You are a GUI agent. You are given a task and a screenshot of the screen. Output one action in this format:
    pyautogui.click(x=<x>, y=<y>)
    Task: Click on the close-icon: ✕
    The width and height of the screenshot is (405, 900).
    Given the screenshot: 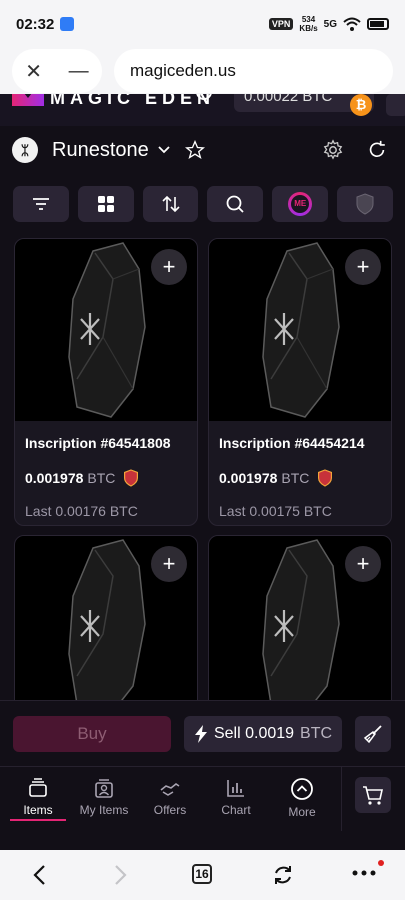 What is the action you would take?
    pyautogui.click(x=33, y=71)
    